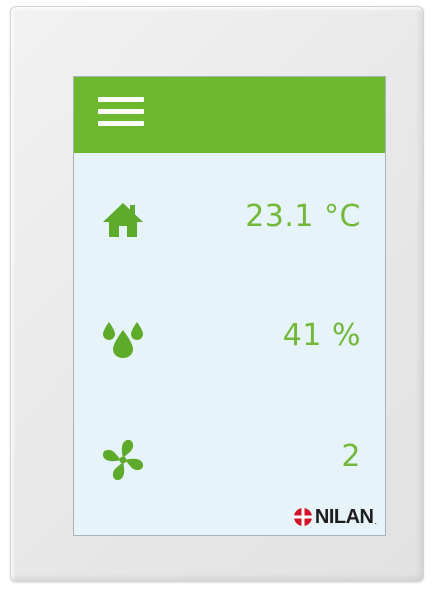 The height and width of the screenshot is (590, 436). I want to click on house-icon, so click(123, 220).